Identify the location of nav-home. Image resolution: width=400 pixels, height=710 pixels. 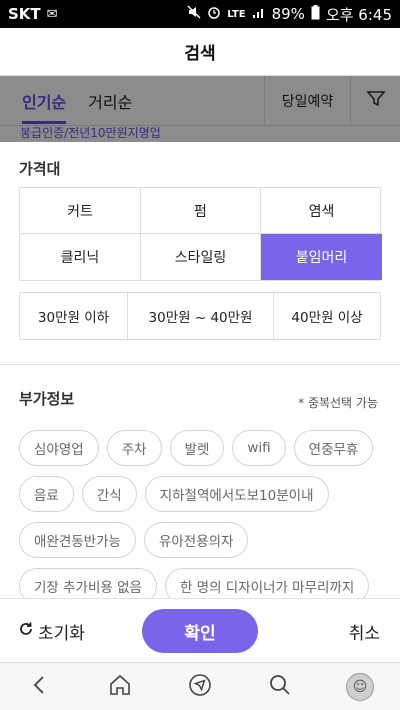
(120, 687).